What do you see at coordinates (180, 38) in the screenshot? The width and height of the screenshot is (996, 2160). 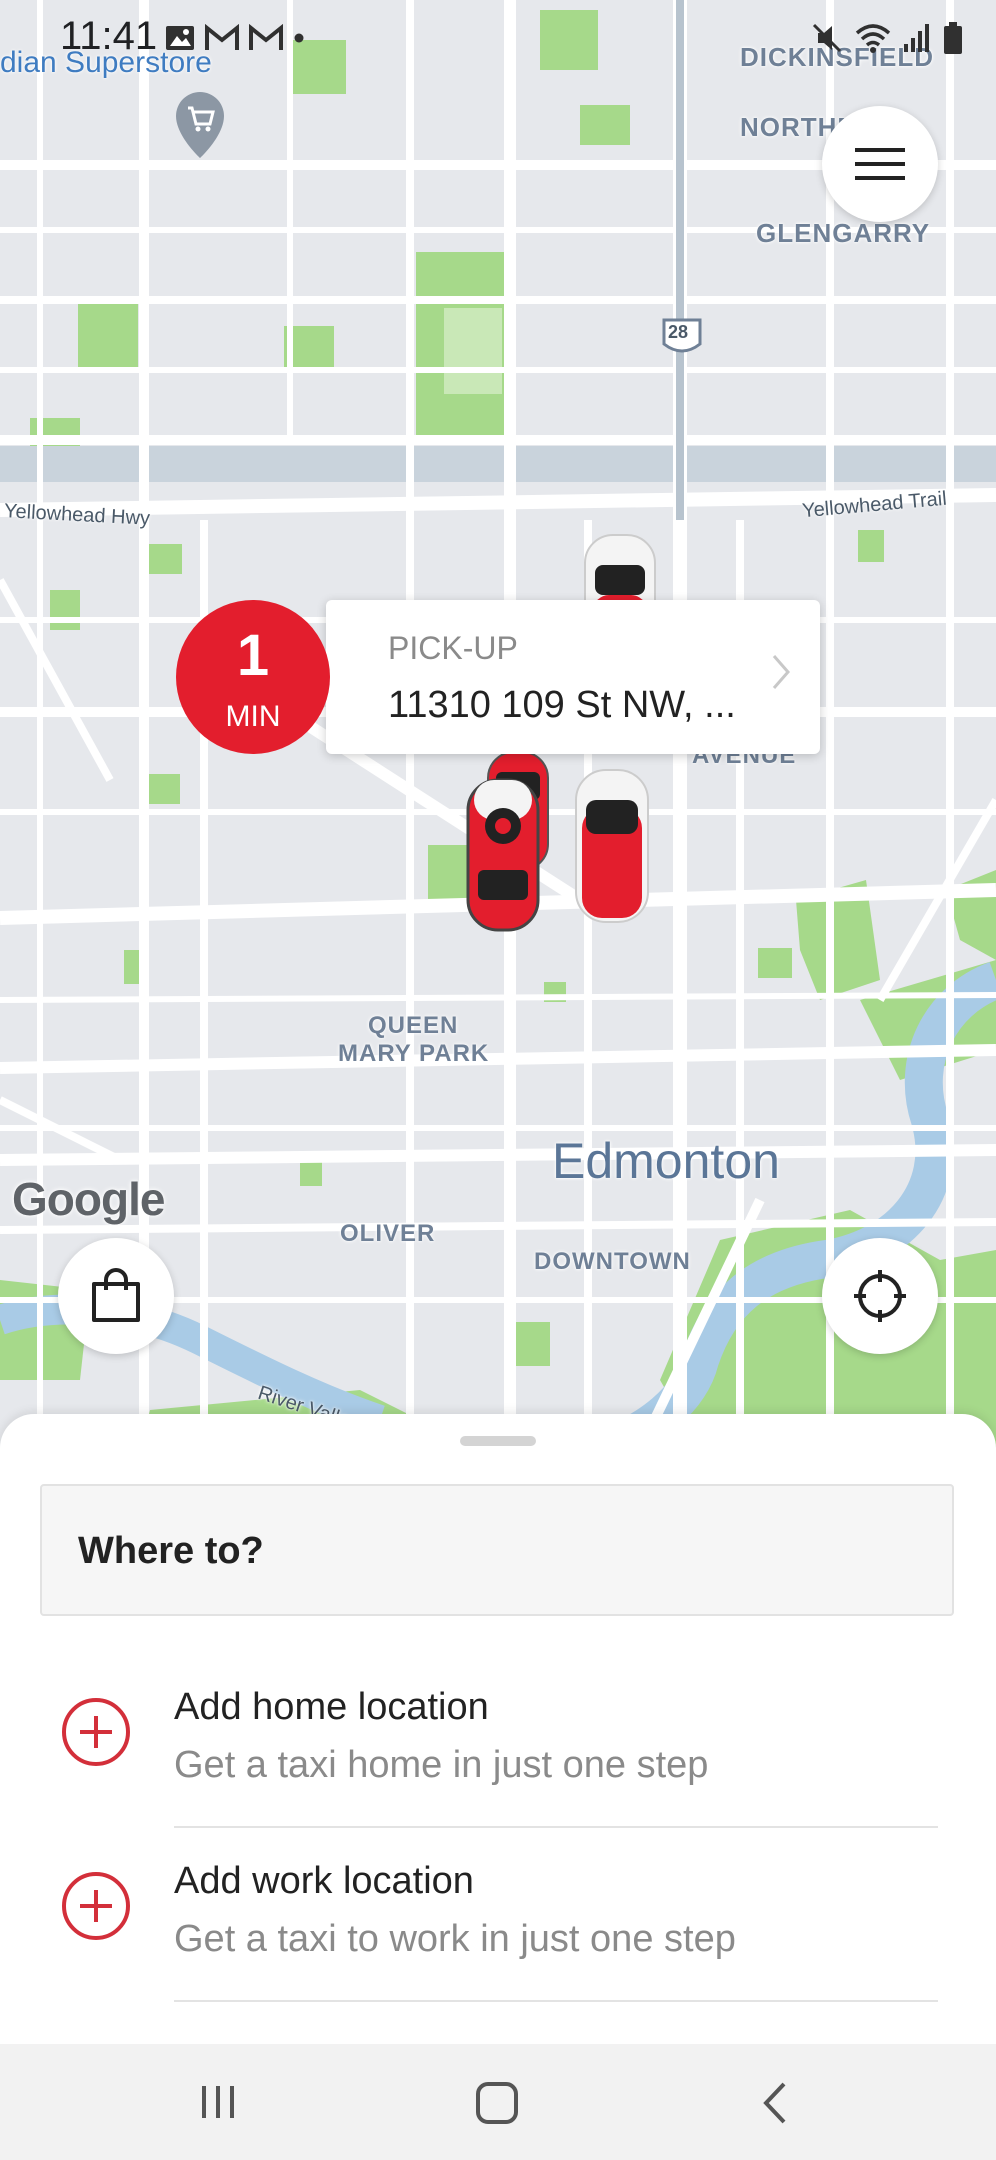 I see `image-icon` at bounding box center [180, 38].